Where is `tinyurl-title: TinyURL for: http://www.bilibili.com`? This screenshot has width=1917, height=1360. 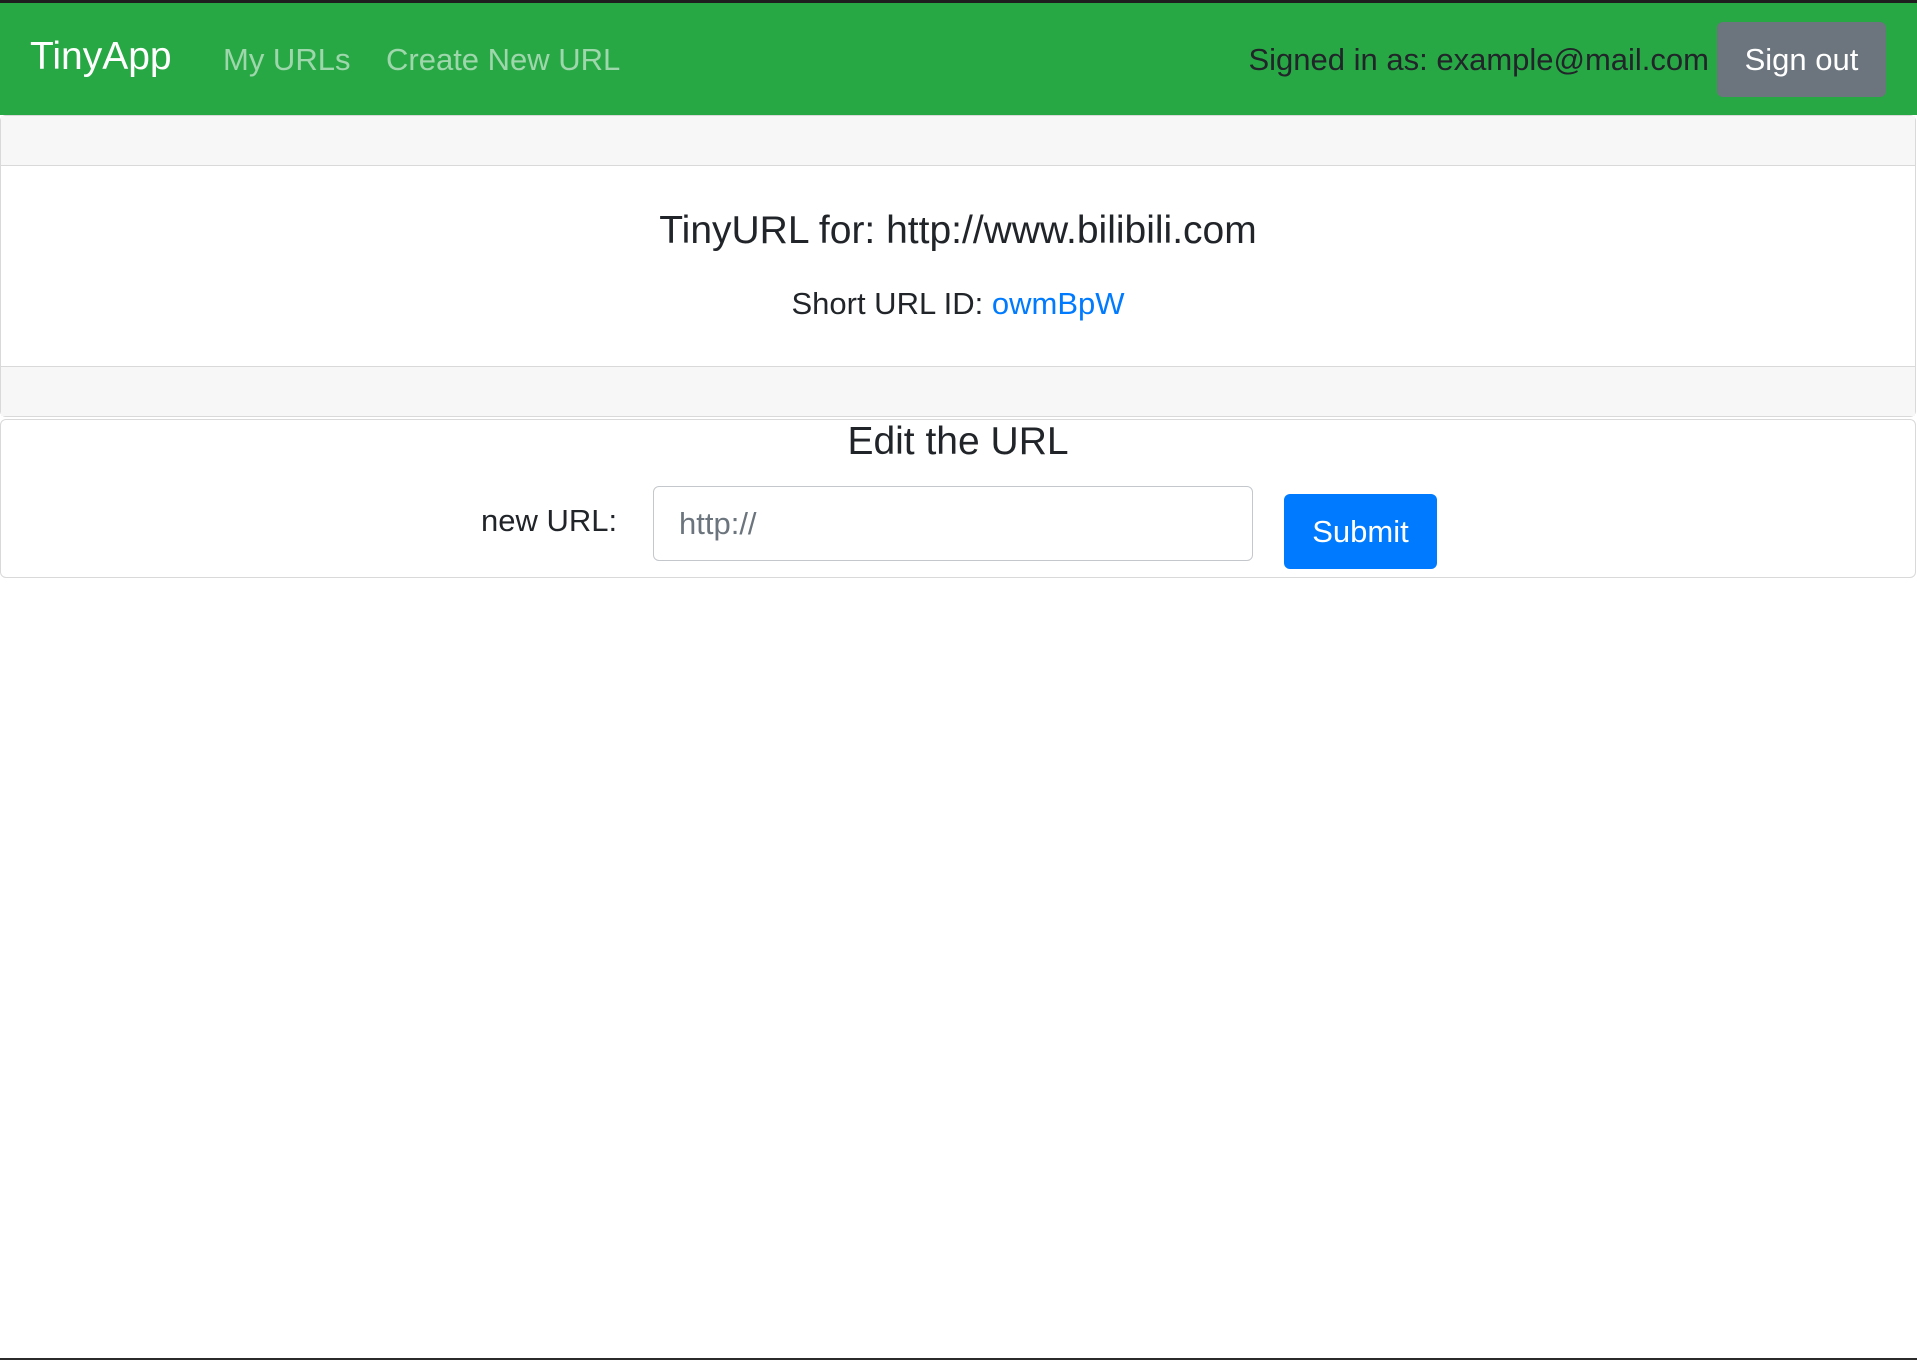
tinyurl-title: TinyURL for: http://www.bilibili.com is located at coordinates (958, 230).